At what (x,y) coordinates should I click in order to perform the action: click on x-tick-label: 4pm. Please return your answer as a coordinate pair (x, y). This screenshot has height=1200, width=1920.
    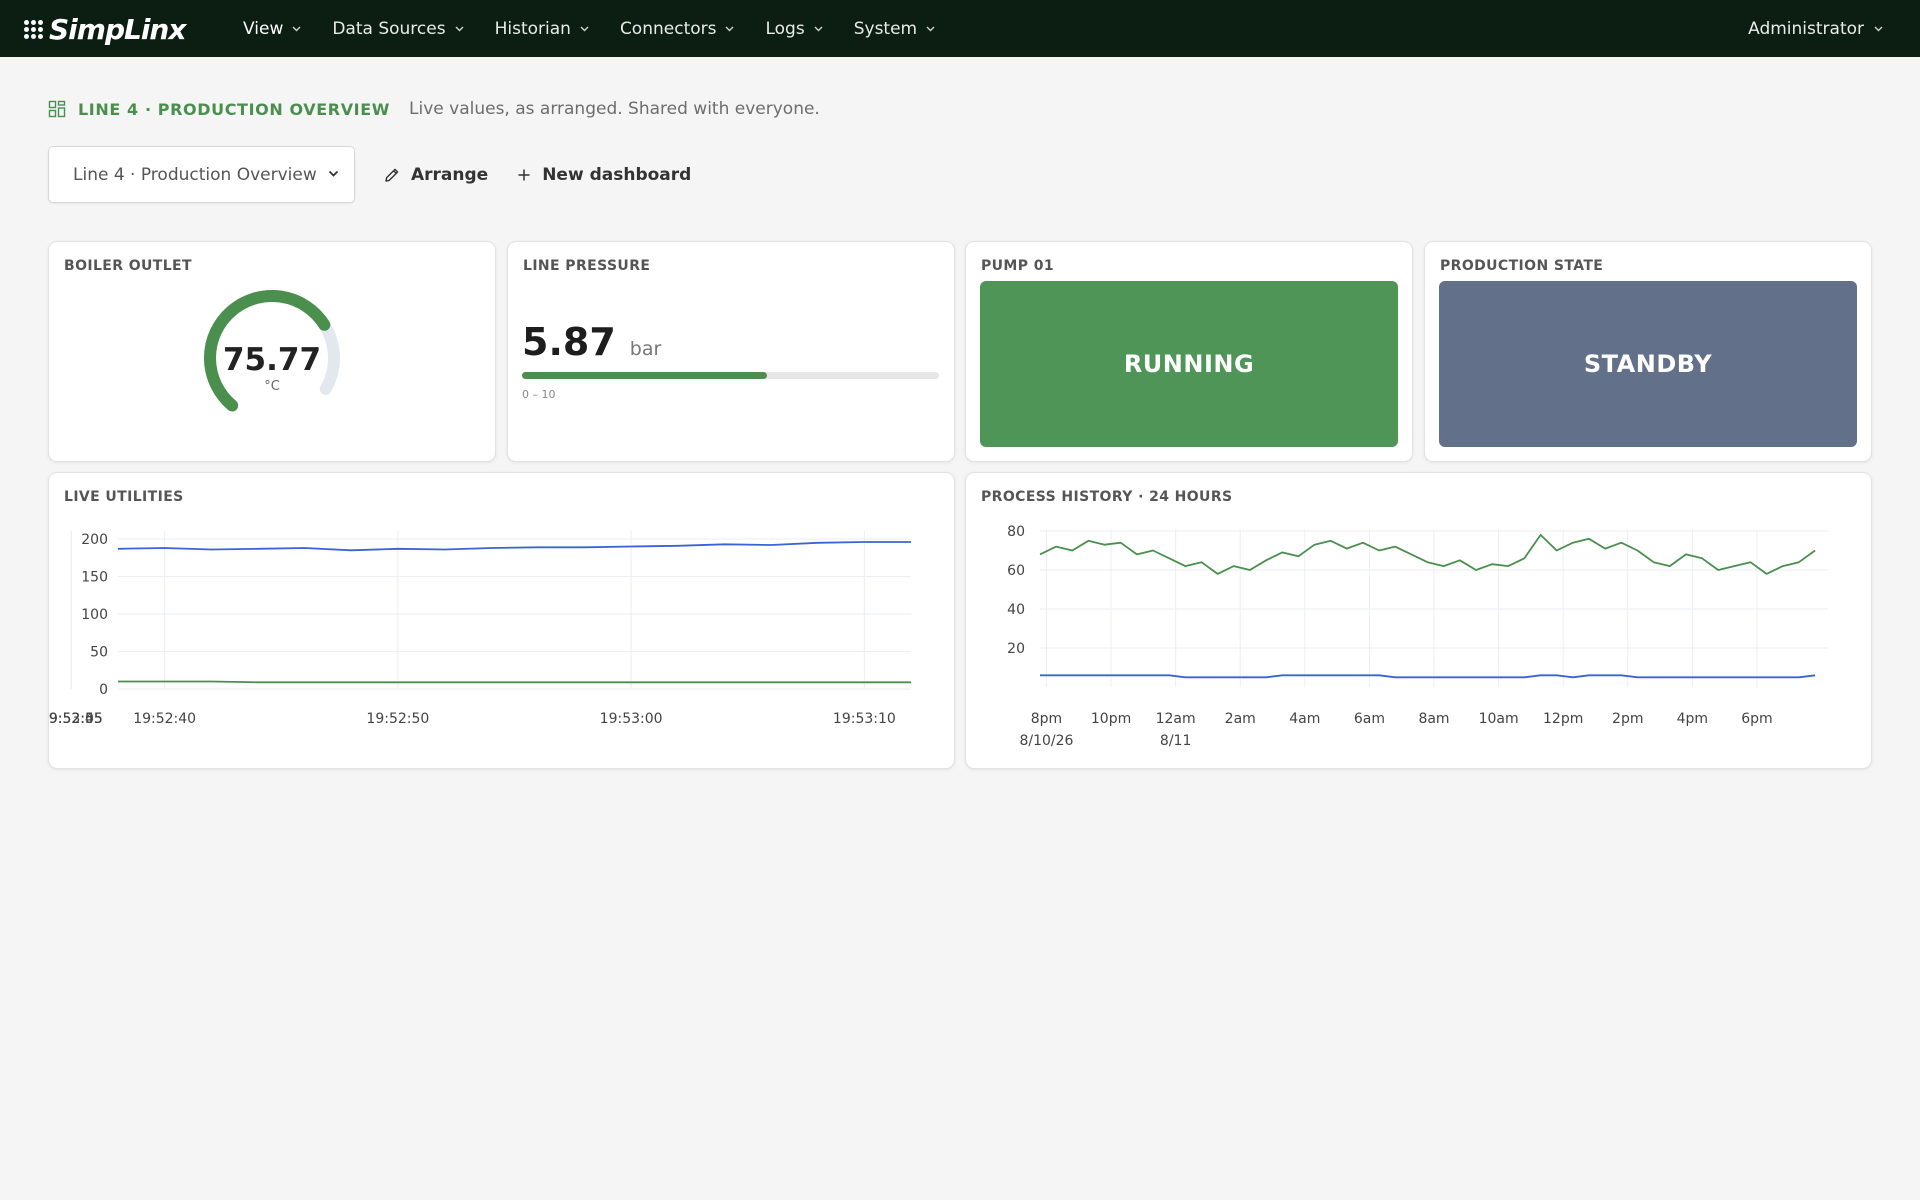
    Looking at the image, I should click on (1692, 719).